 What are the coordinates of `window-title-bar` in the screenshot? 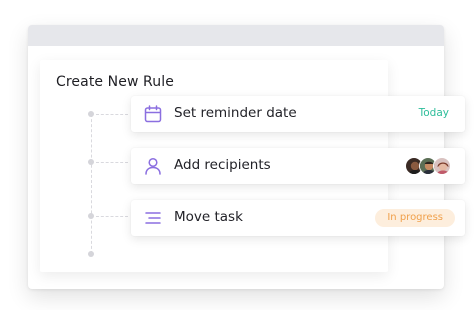 It's located at (236, 35).